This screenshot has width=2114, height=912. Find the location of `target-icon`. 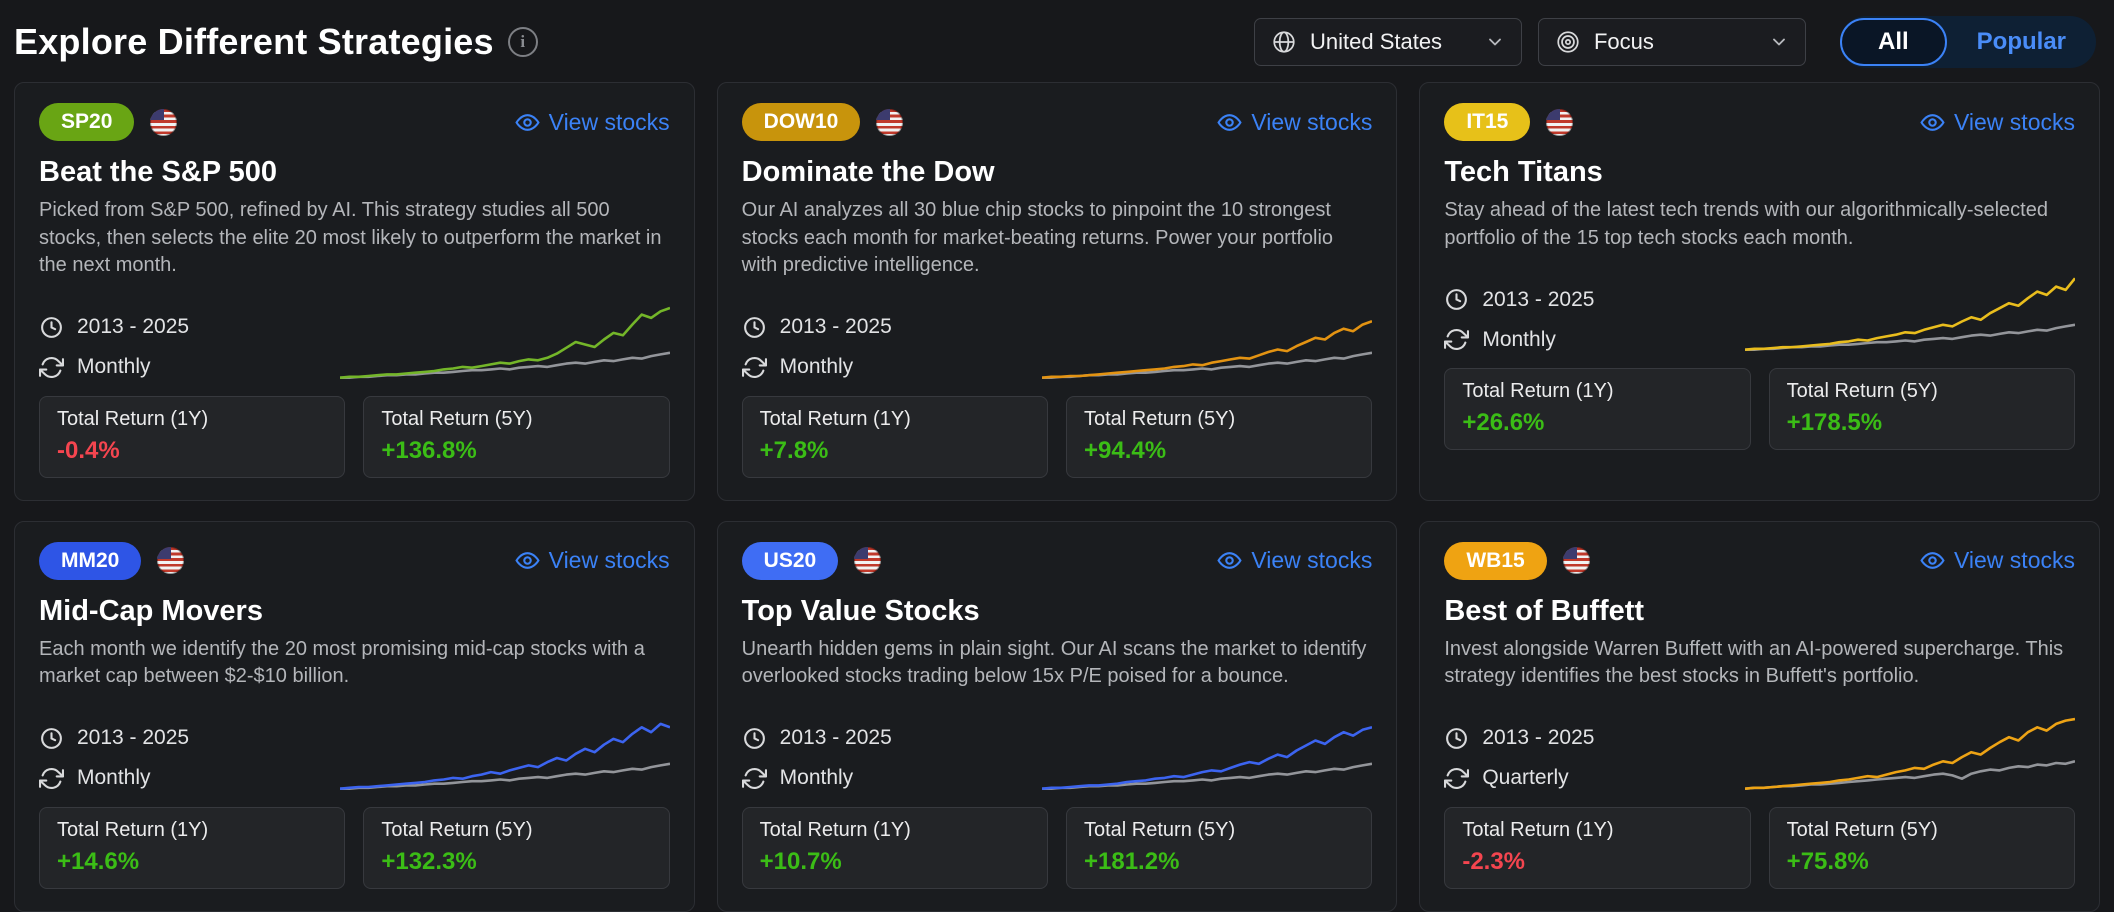

target-icon is located at coordinates (1568, 42).